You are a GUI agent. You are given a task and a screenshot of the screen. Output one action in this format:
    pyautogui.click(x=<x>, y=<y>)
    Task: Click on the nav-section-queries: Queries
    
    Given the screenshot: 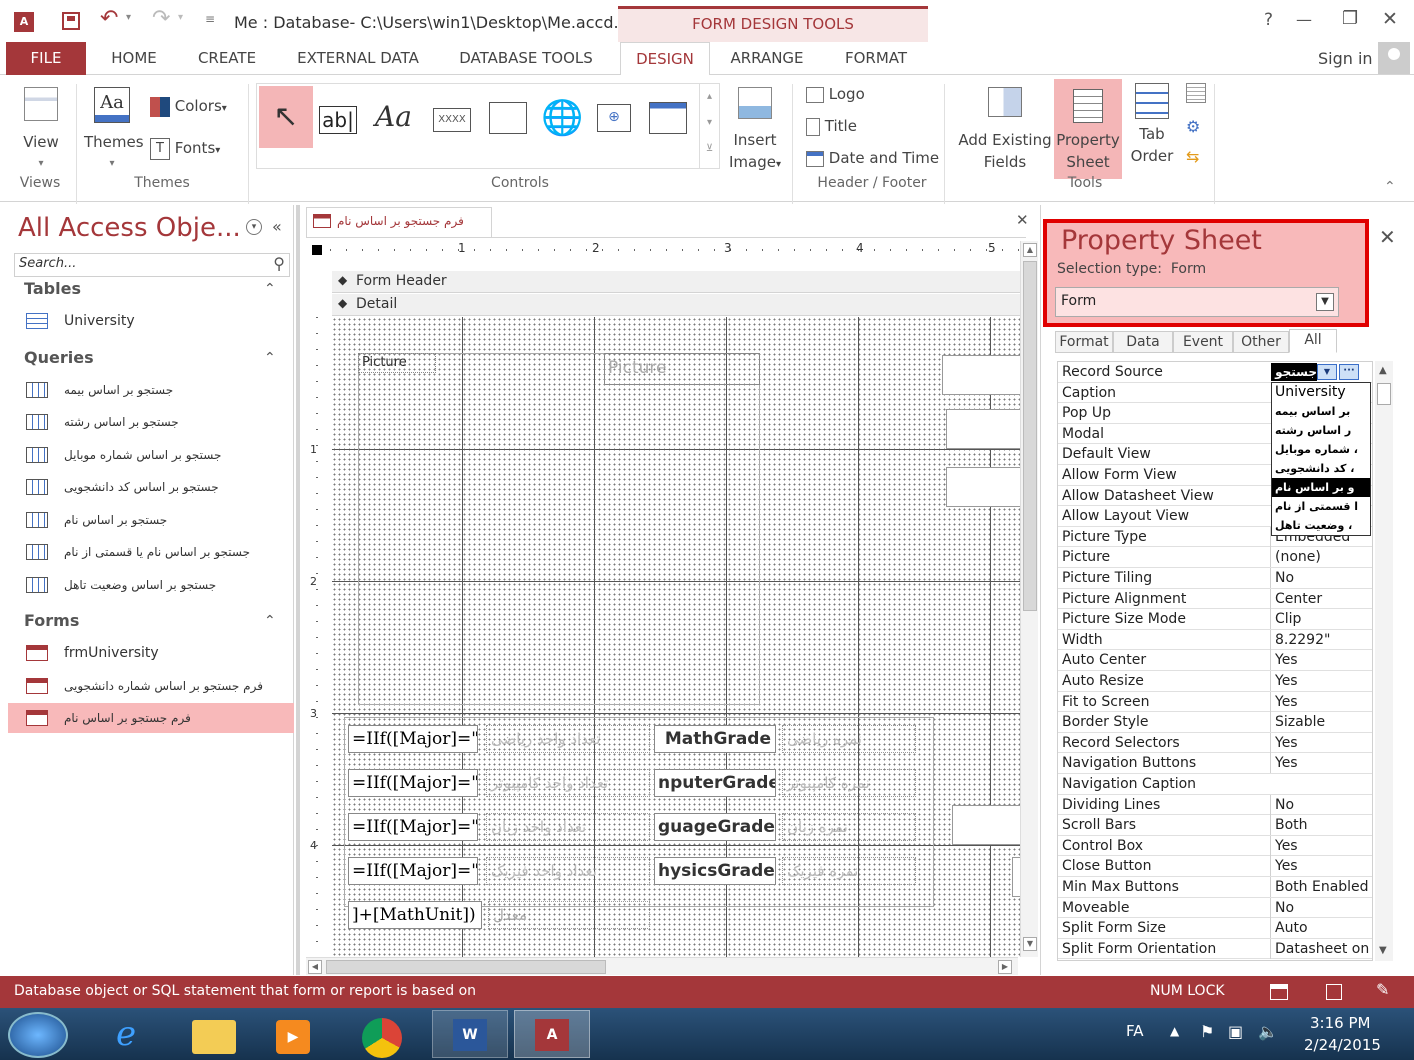 What is the action you would take?
    pyautogui.click(x=59, y=357)
    